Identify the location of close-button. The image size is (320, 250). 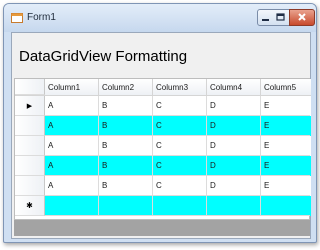
(302, 17).